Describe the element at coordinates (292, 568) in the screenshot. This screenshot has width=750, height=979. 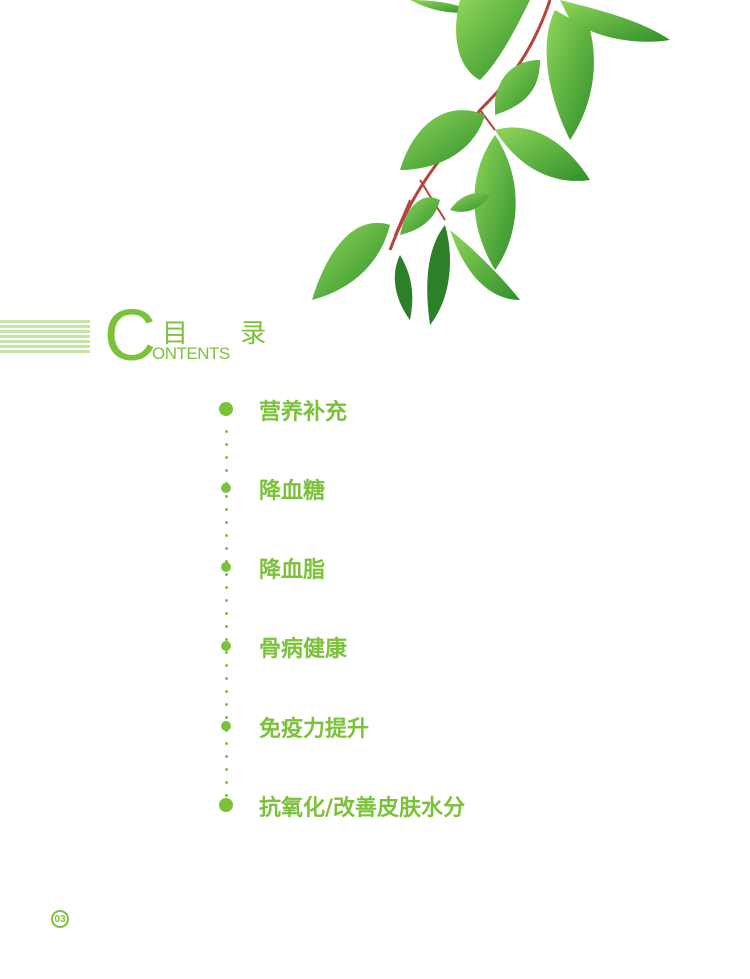
I see `toc-item-label: 降血脂` at that location.